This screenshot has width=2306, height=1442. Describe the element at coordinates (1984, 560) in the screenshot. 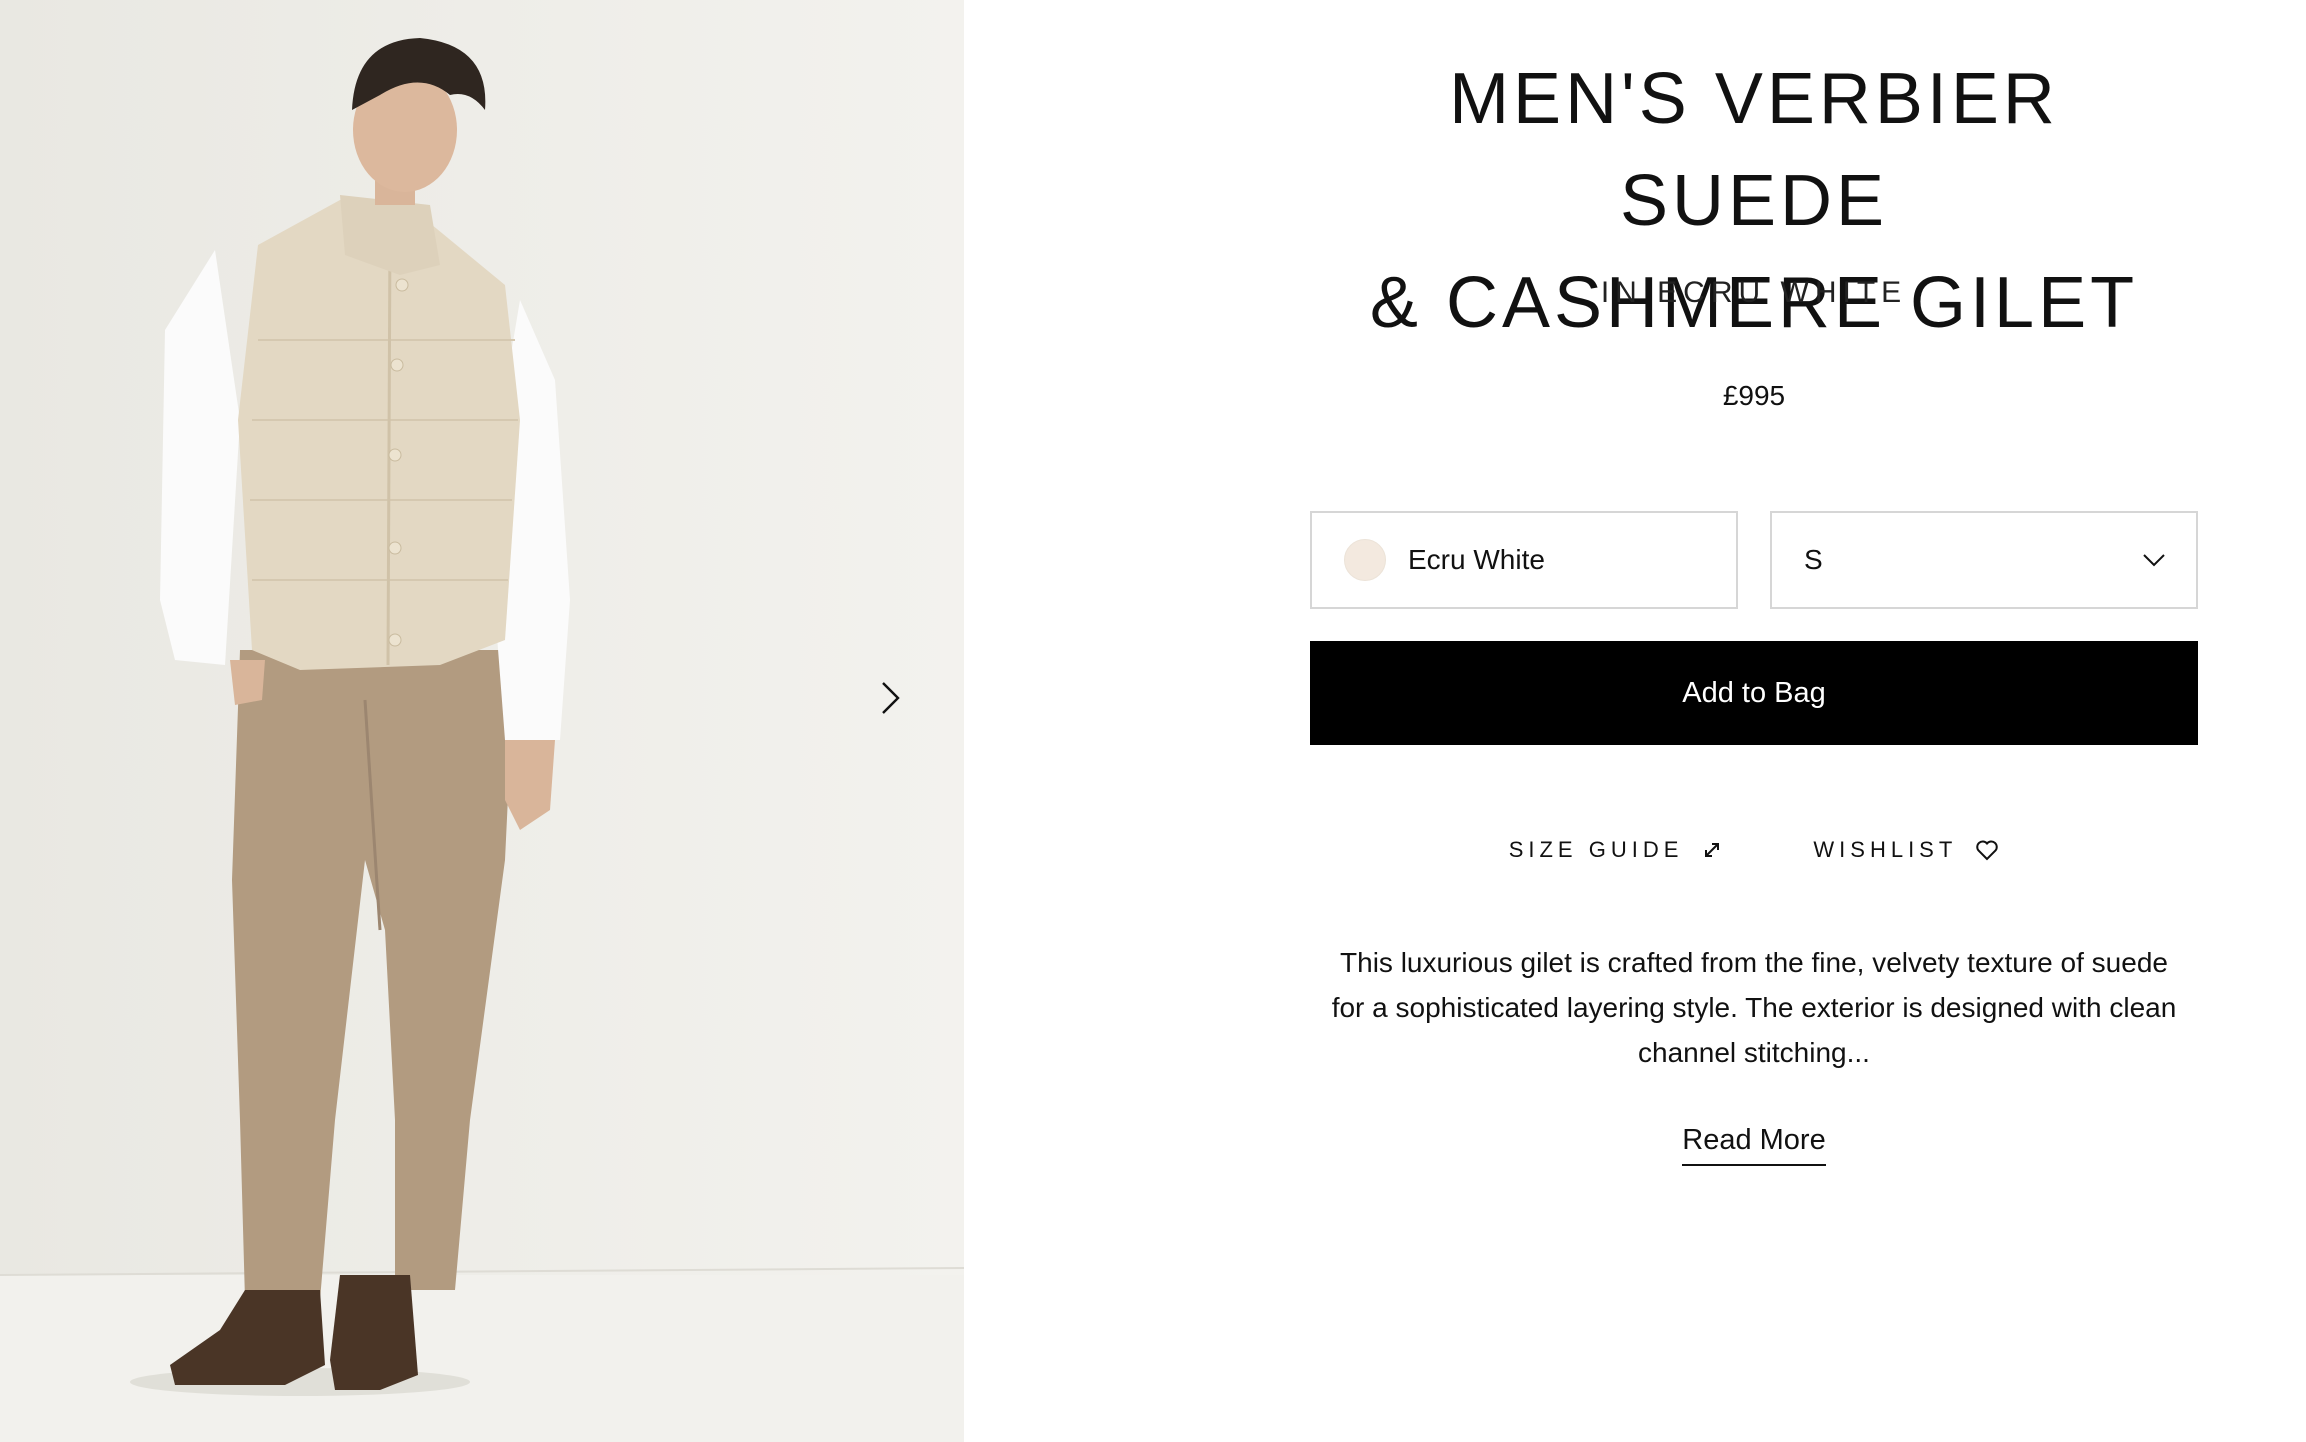

I see `size-selector: S` at that location.